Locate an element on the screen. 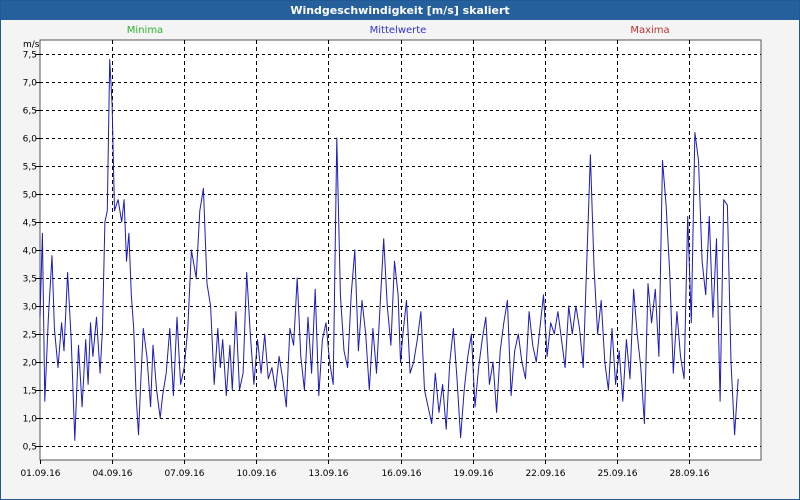  chart-title: Windgeschwindigkeit [m/s] skaliert is located at coordinates (399, 10).